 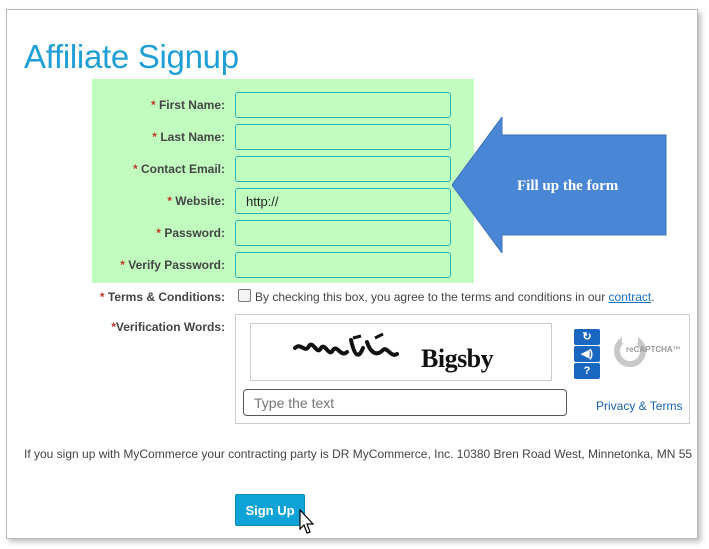 I want to click on last-name-label: * Last Name:, so click(x=188, y=137).